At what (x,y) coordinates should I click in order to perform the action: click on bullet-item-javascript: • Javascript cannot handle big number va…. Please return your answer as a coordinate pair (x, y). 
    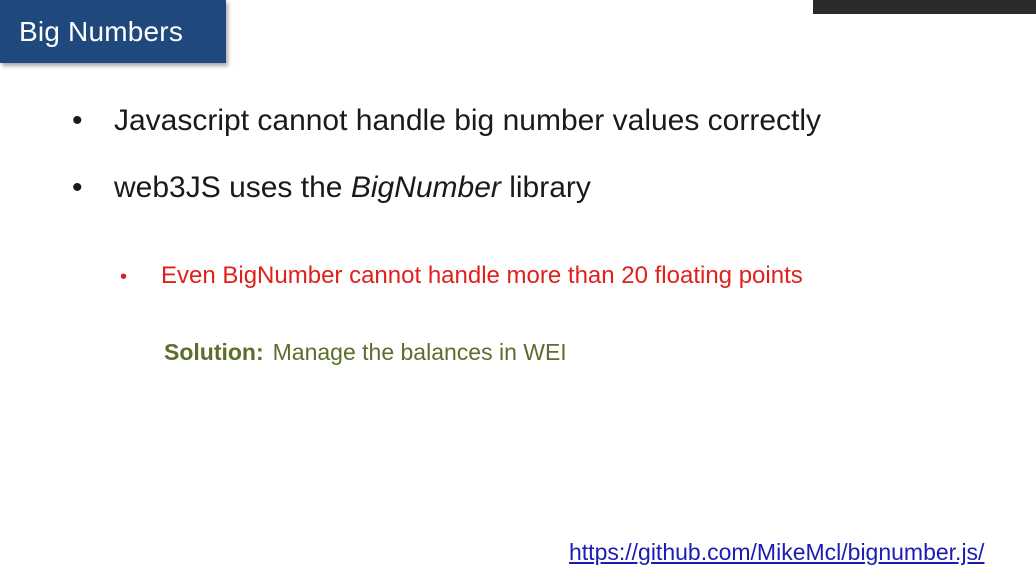
    Looking at the image, I should click on (446, 121).